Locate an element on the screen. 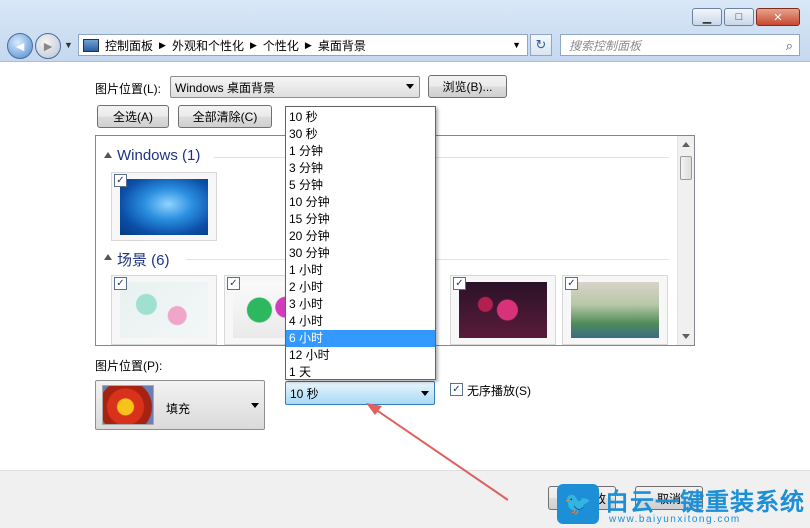 This screenshot has height=528, width=810. chevron-down-icon: ▼ is located at coordinates (516, 45).